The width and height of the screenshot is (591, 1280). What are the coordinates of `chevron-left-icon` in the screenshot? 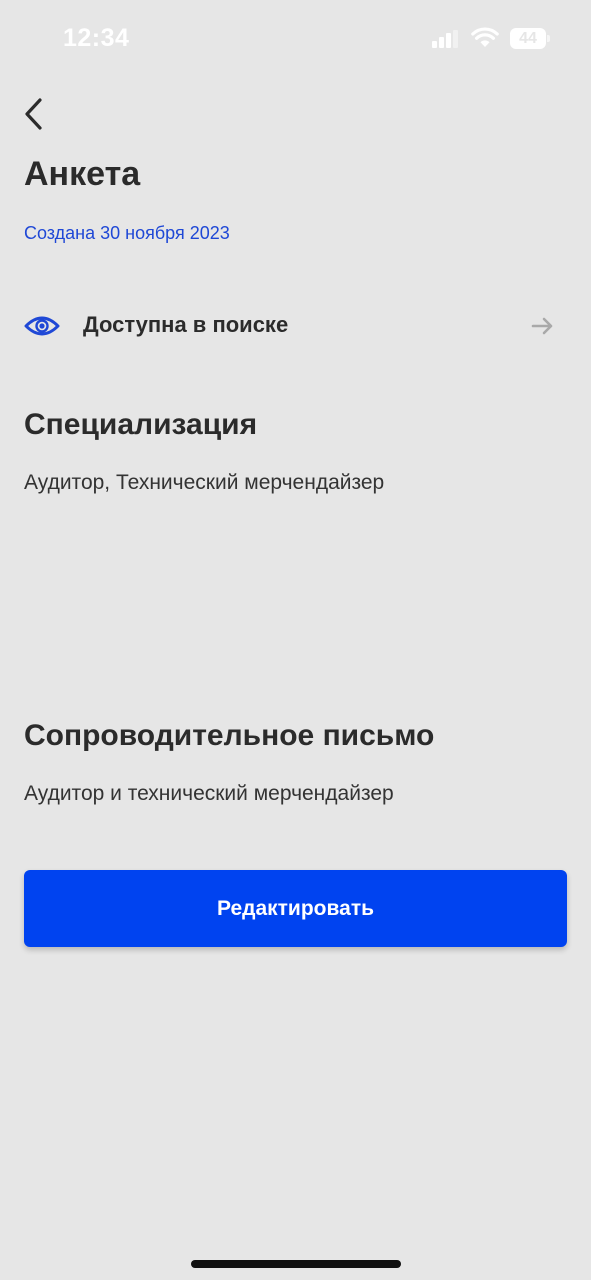 It's located at (33, 114).